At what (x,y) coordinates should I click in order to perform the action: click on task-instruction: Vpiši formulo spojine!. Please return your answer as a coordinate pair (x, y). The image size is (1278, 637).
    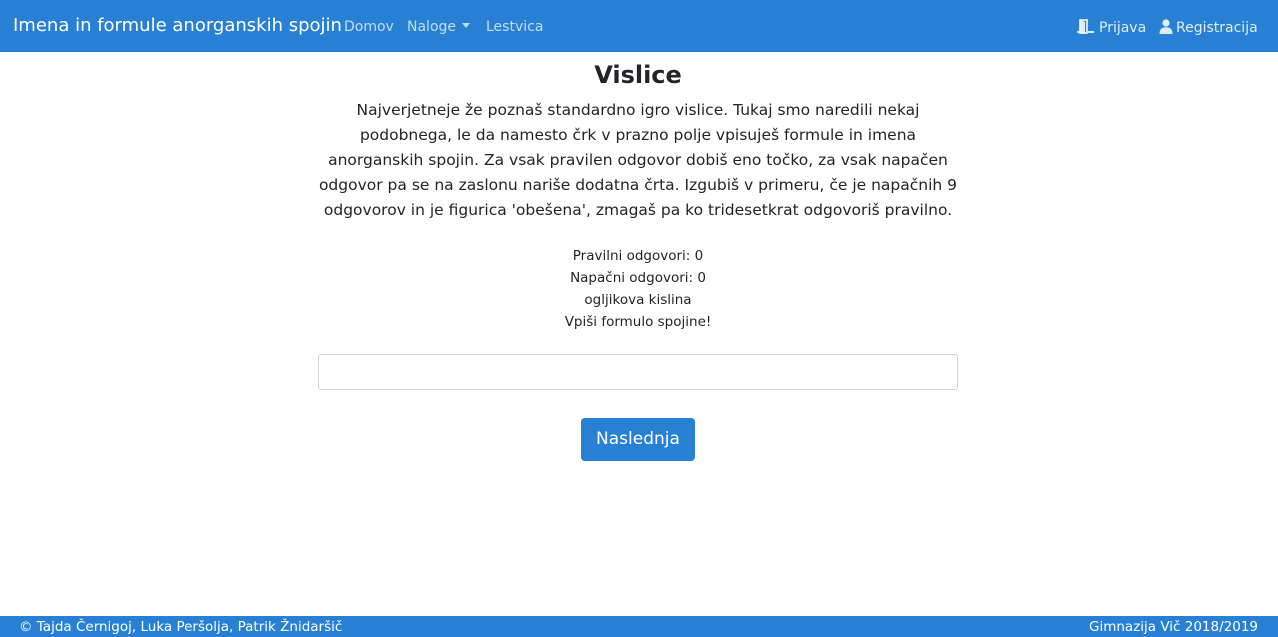
    Looking at the image, I should click on (638, 322).